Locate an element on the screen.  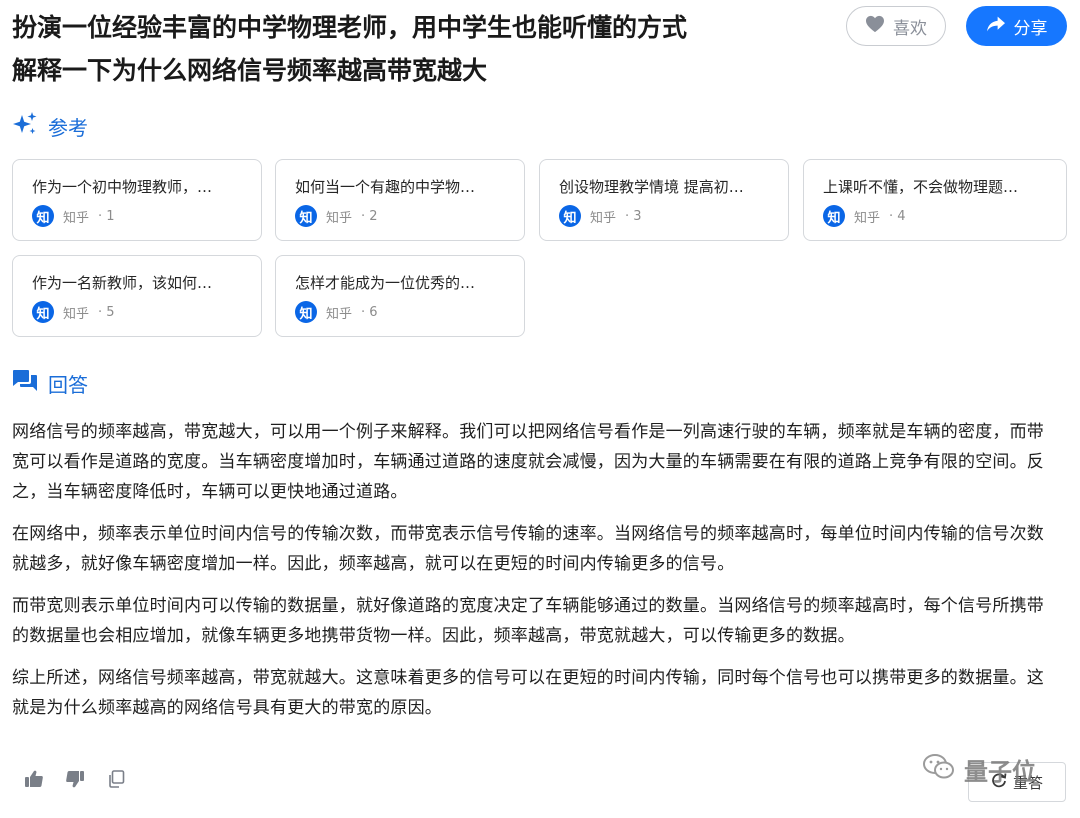
reference-index: · 4 is located at coordinates (897, 216).